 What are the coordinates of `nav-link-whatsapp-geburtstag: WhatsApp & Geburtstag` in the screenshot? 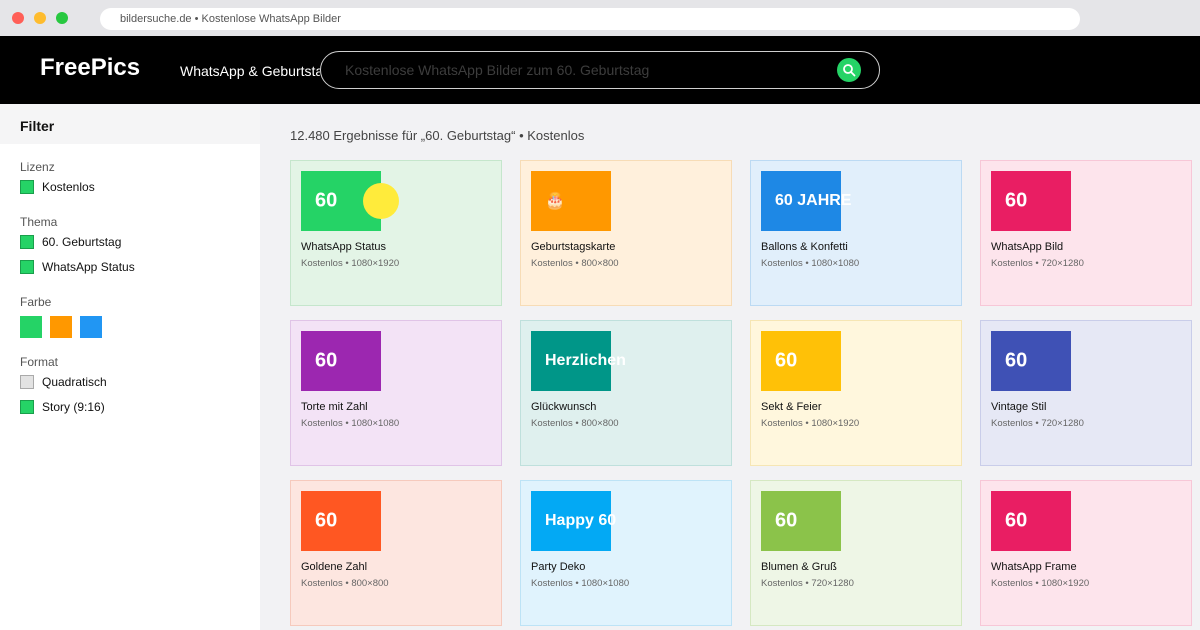 It's located at (250, 71).